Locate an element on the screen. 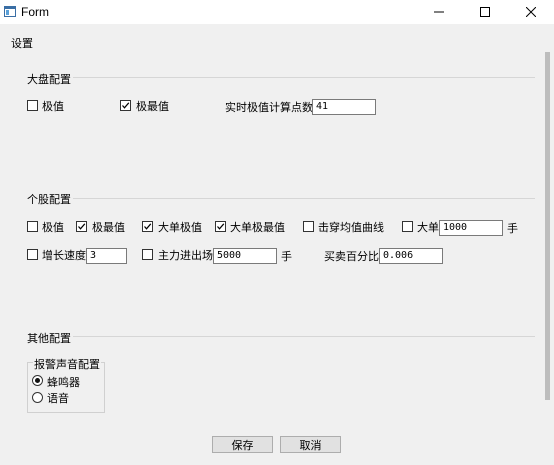 This screenshot has height=465, width=554. realtime-points-label: 实时极值计算点数 is located at coordinates (269, 107).